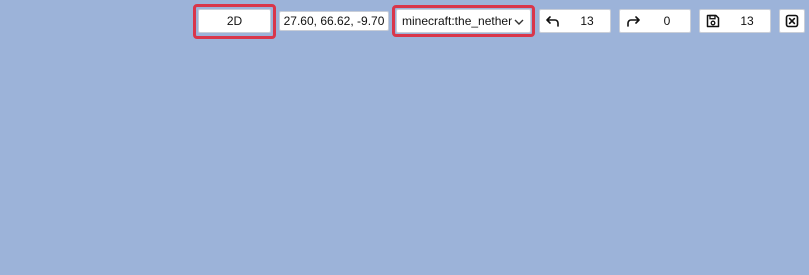  I want to click on undo-count: 13, so click(587, 21).